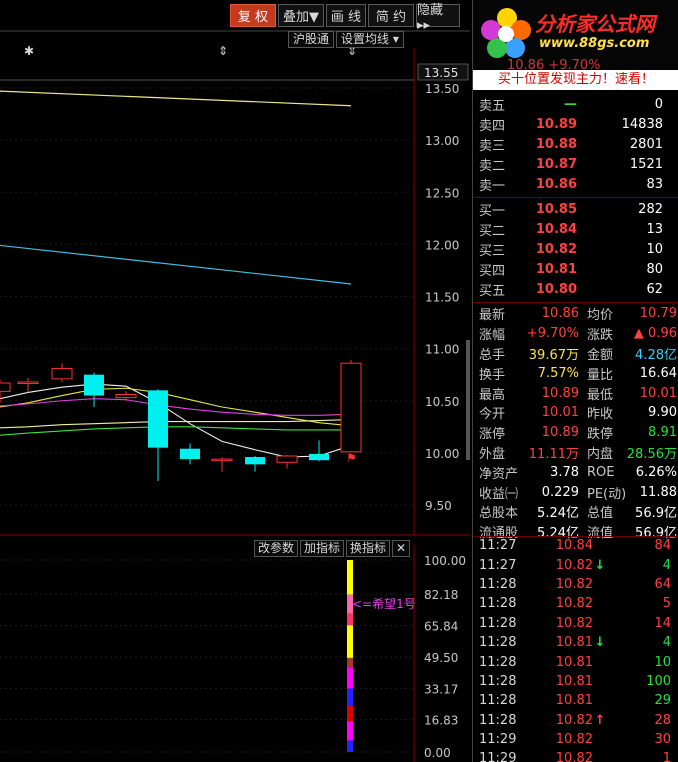 The image size is (678, 762). I want to click on stat-label: PE(动), so click(607, 494).